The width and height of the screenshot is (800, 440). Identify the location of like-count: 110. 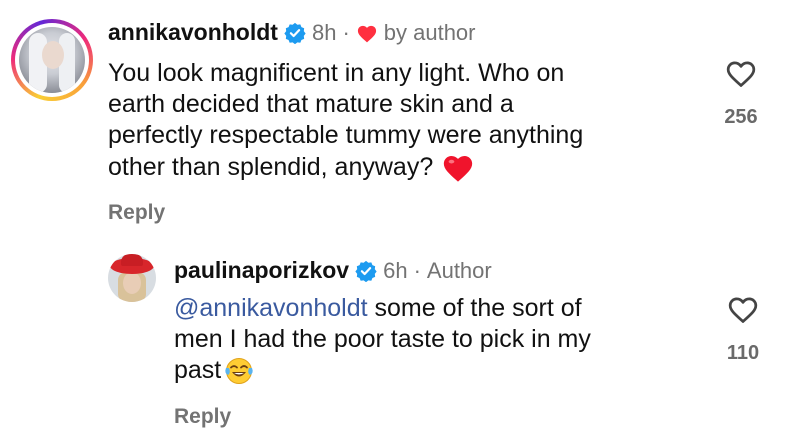
(743, 353).